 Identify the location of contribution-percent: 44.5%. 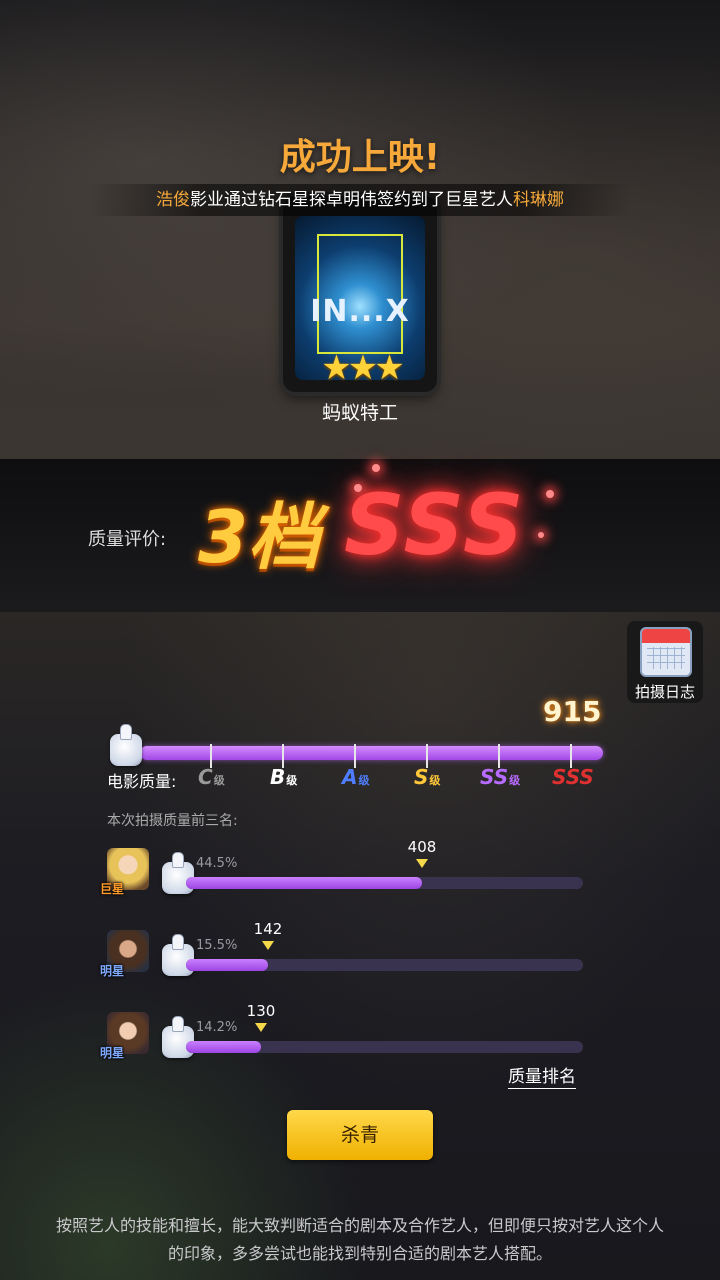
(217, 863).